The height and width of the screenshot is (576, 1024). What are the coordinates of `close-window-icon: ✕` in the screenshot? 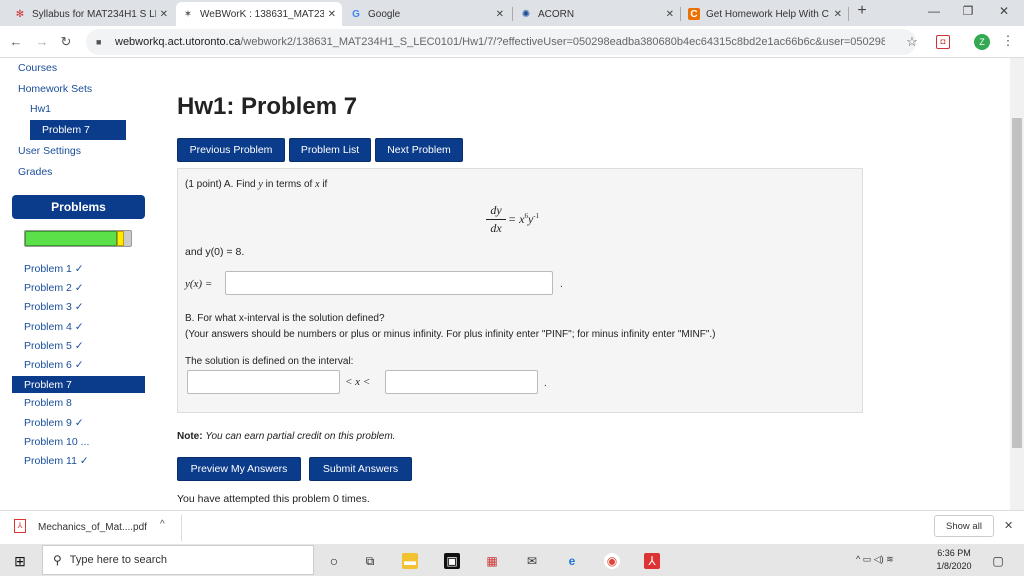 It's located at (1004, 11).